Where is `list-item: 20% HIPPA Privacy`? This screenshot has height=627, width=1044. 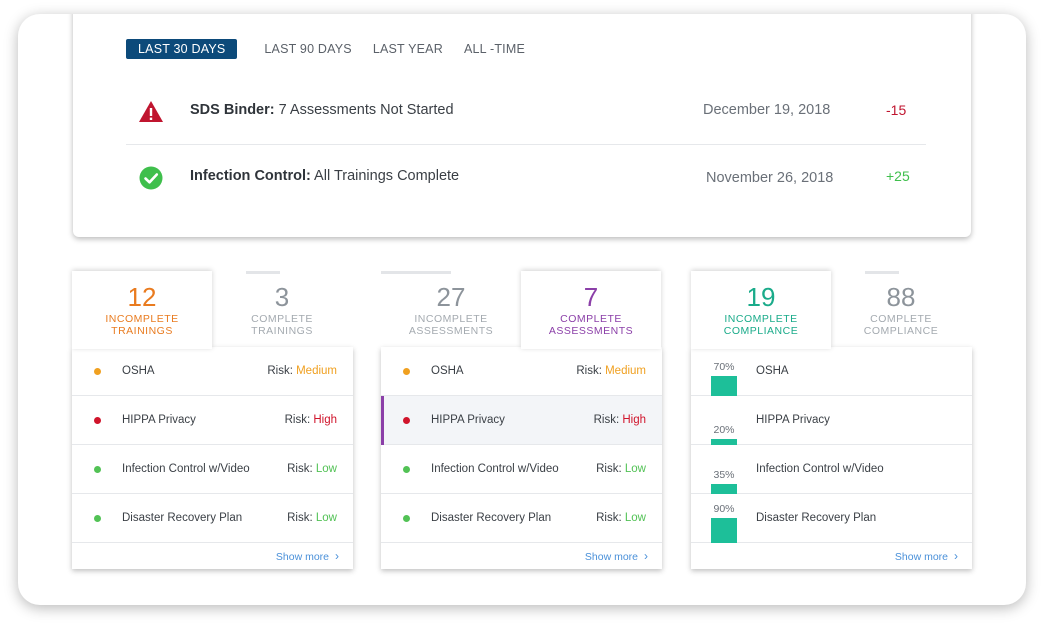
list-item: 20% HIPPA Privacy is located at coordinates (831, 420).